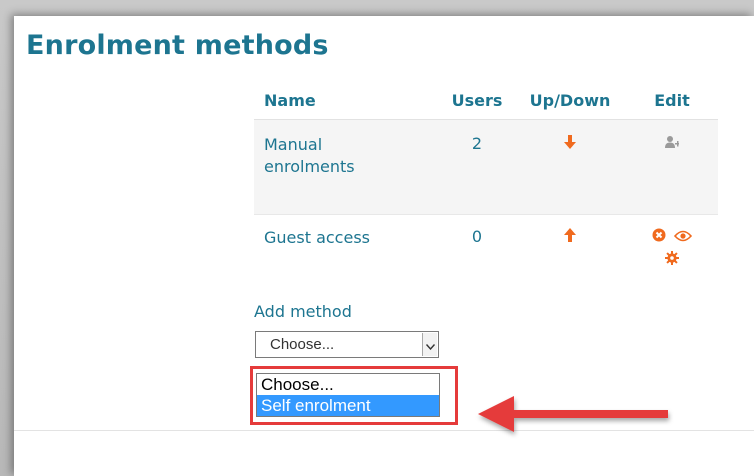 The width and height of the screenshot is (754, 476). I want to click on edit-icons-group, so click(672, 248).